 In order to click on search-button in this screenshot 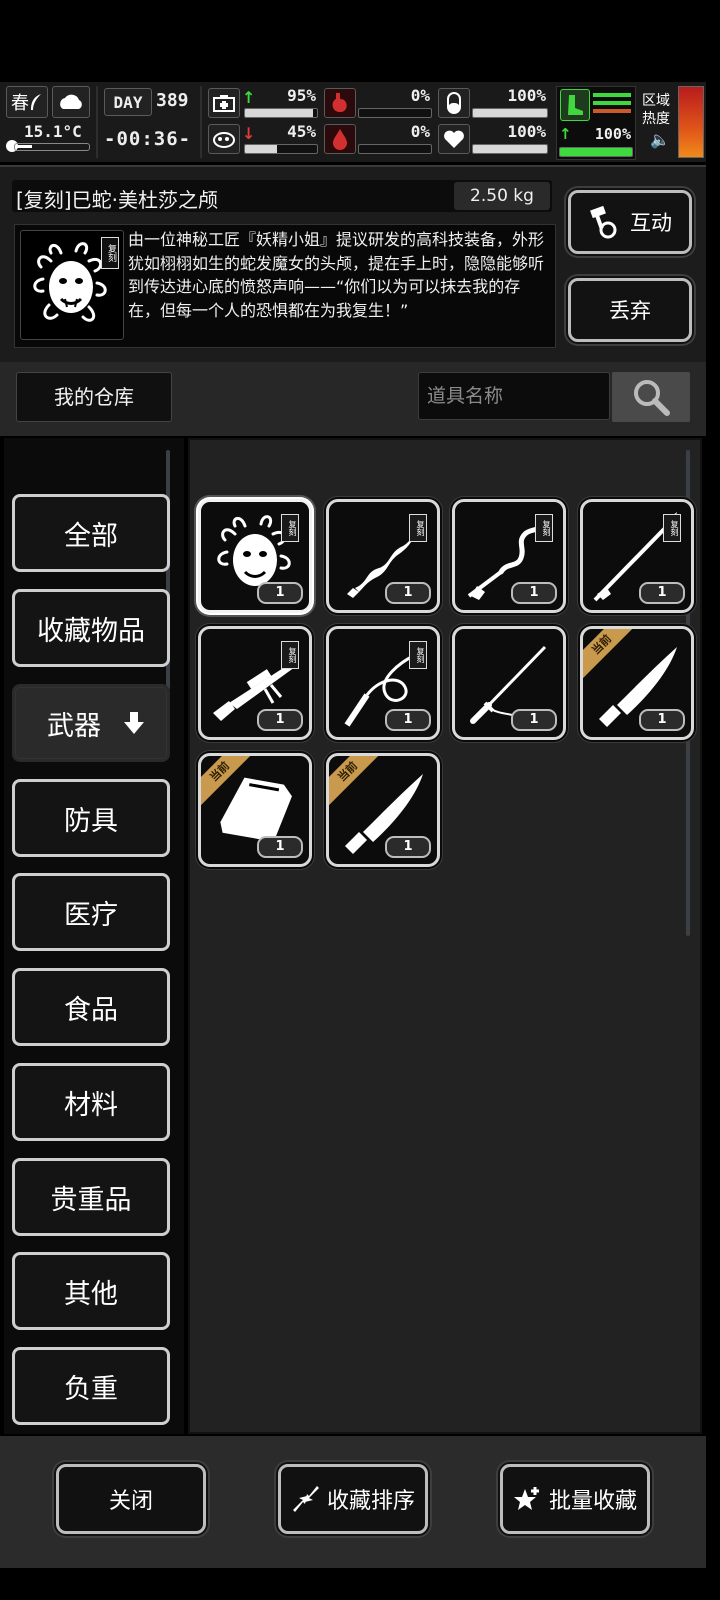, I will do `click(651, 397)`.